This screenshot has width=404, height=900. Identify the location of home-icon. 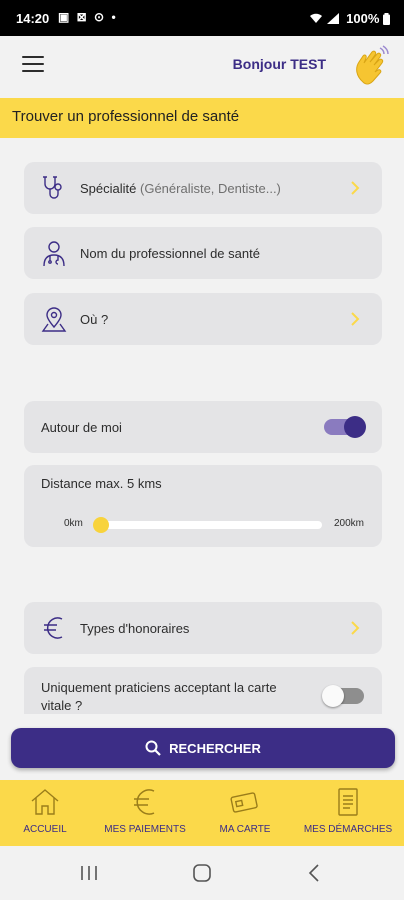
(45, 802).